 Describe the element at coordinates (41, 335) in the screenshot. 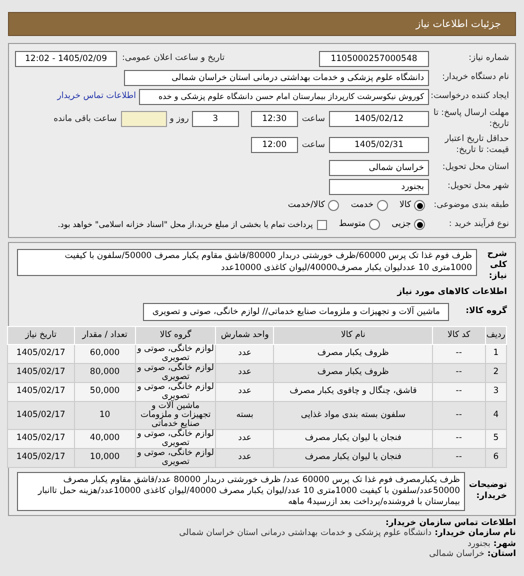

I see `column-header: تاریخ نیاز` at that location.